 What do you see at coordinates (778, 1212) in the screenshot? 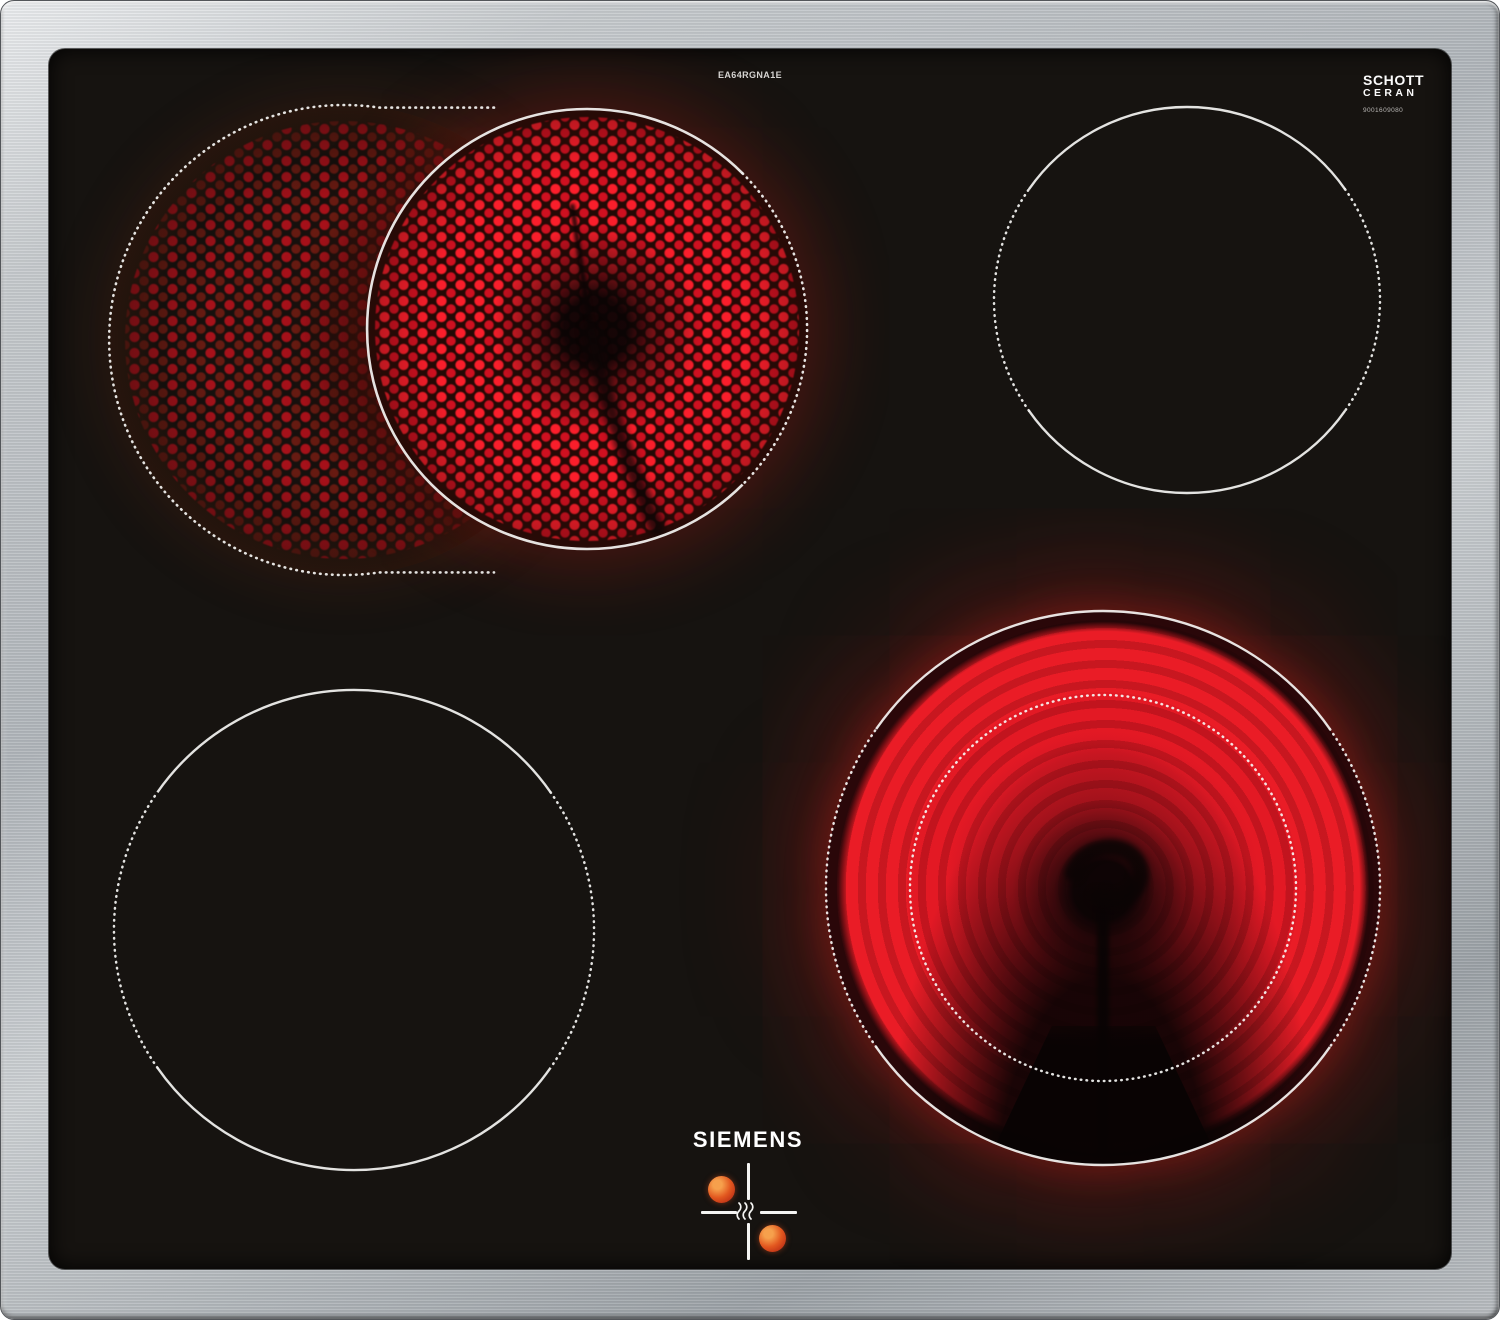
I see `cross-right-line` at bounding box center [778, 1212].